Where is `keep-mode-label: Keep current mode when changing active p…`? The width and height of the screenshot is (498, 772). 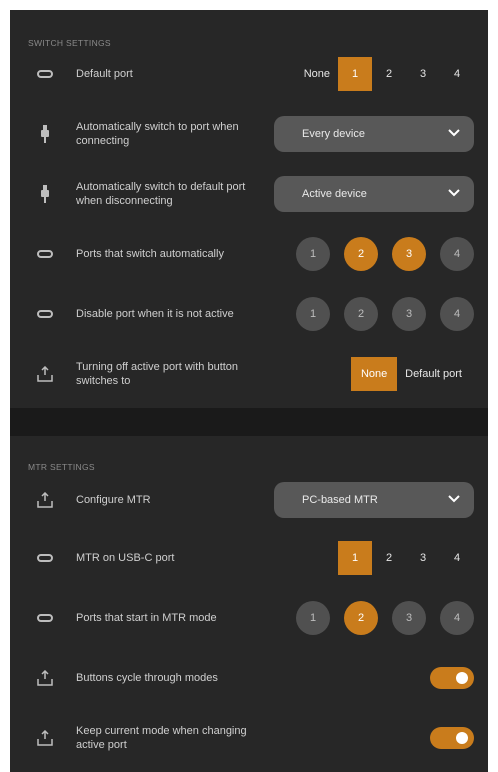
keep-mode-label: Keep current mode when changing active p… is located at coordinates (161, 738).